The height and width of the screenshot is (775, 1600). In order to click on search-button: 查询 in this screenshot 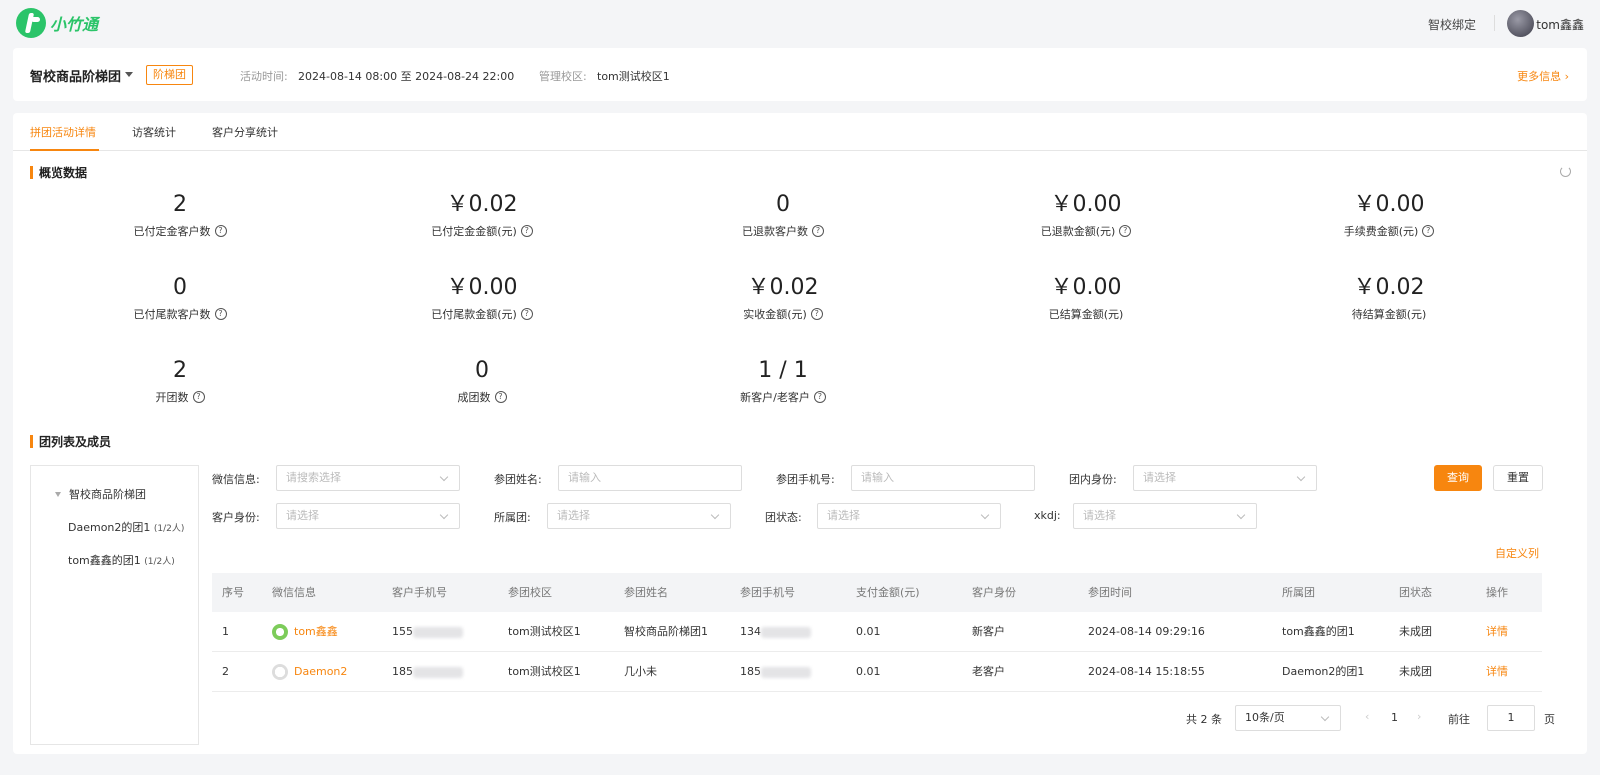, I will do `click(1458, 478)`.